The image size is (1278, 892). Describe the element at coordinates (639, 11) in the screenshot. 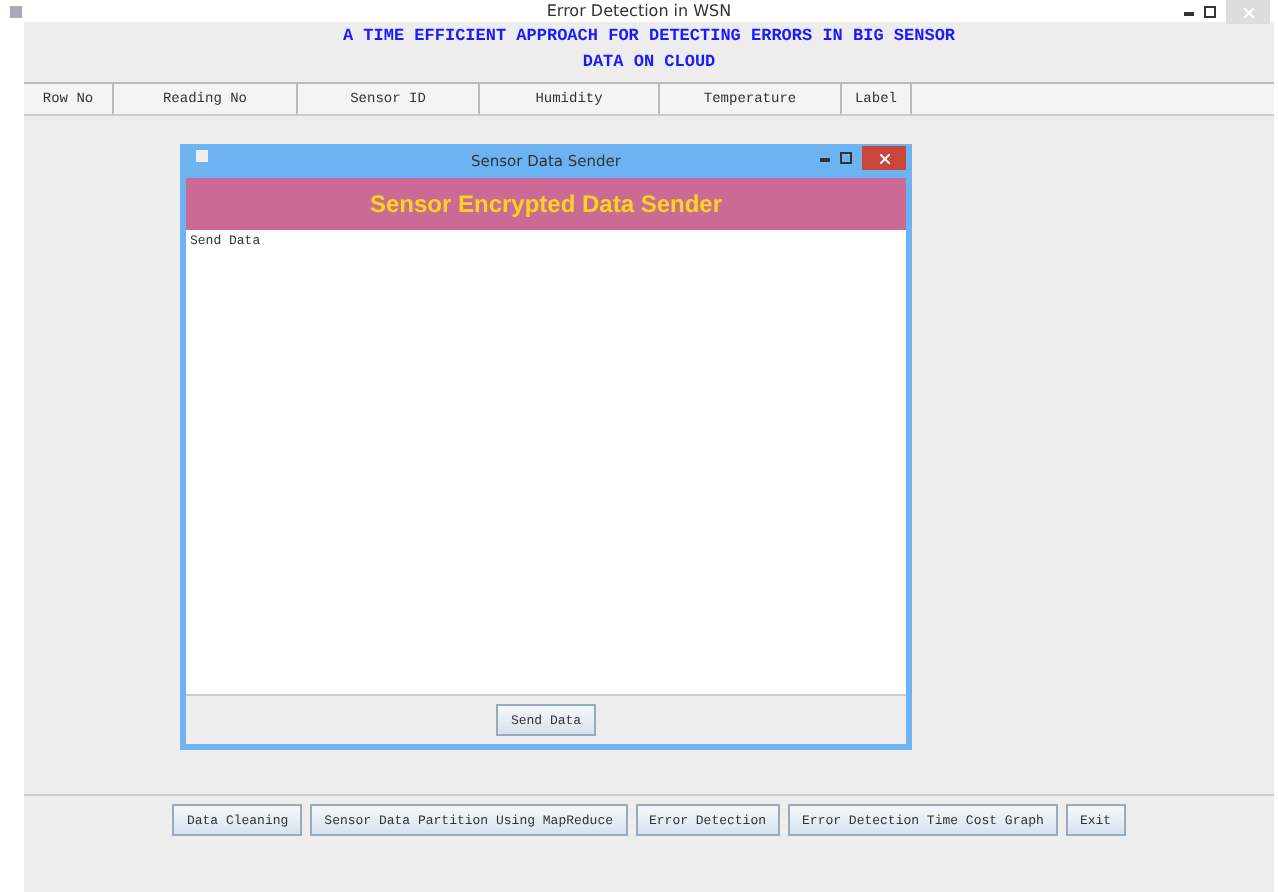

I see `window-title: Error Detection in WSN` at that location.